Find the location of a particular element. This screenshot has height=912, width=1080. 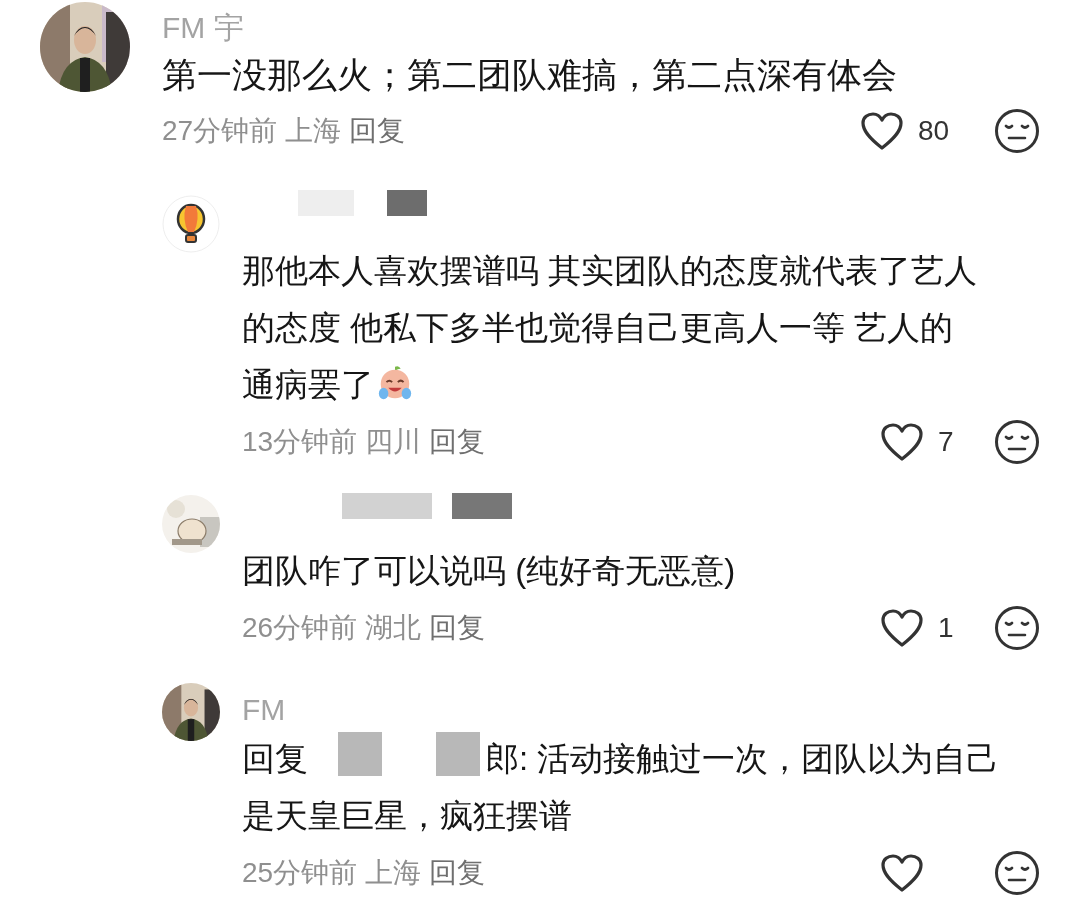

balloon-avatar-icon is located at coordinates (191, 224).